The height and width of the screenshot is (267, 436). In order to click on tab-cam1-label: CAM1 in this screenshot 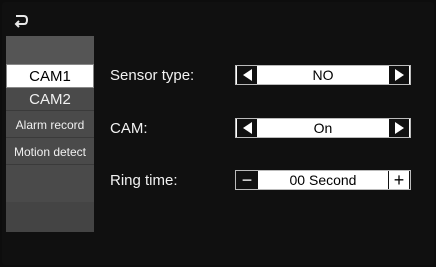, I will do `click(50, 76)`.